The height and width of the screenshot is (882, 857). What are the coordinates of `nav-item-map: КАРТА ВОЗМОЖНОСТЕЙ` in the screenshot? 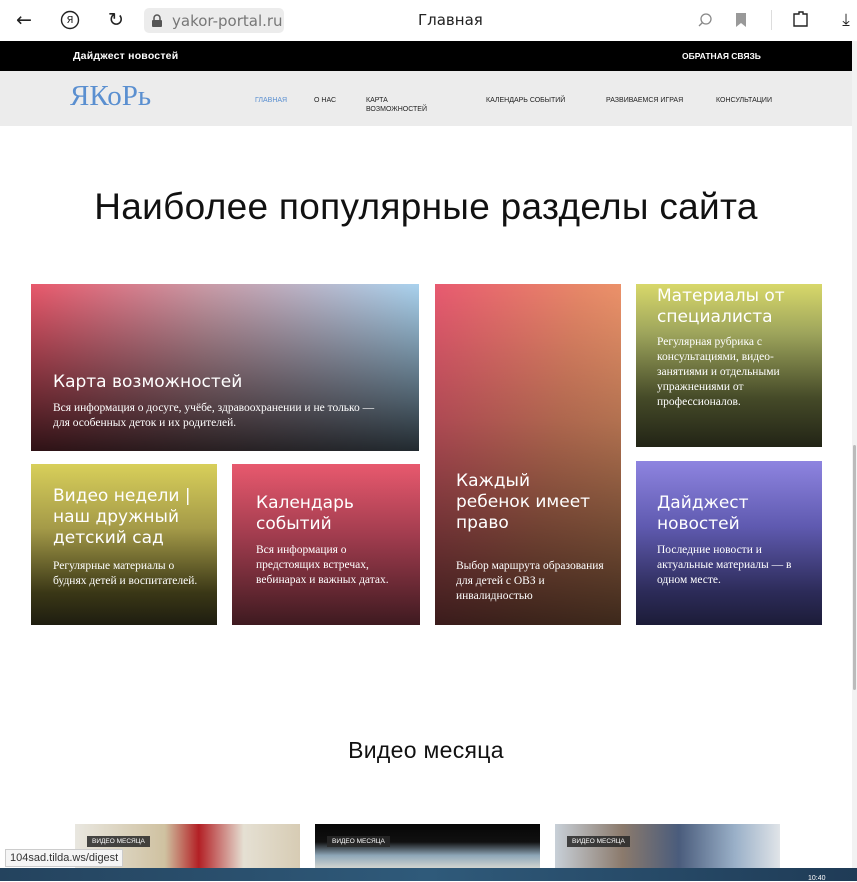 It's located at (406, 105).